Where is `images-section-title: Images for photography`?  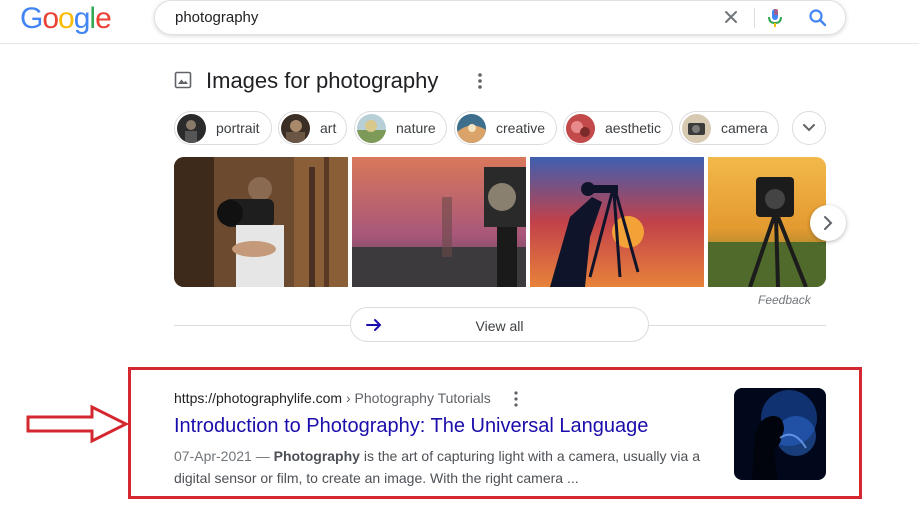 images-section-title: Images for photography is located at coordinates (322, 80).